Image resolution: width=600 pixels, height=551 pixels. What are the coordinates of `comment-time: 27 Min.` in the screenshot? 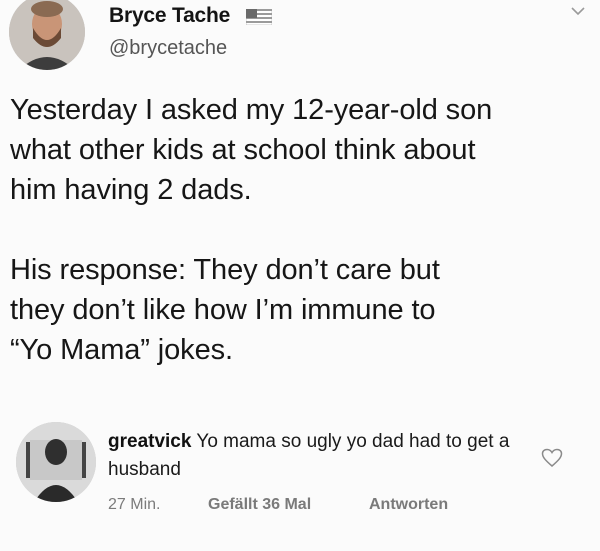 It's located at (134, 504).